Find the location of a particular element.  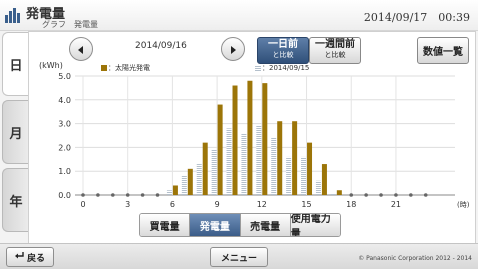

graph-type-tabs: 買電量 発電量 売電量 使用電力量 is located at coordinates (240, 225).